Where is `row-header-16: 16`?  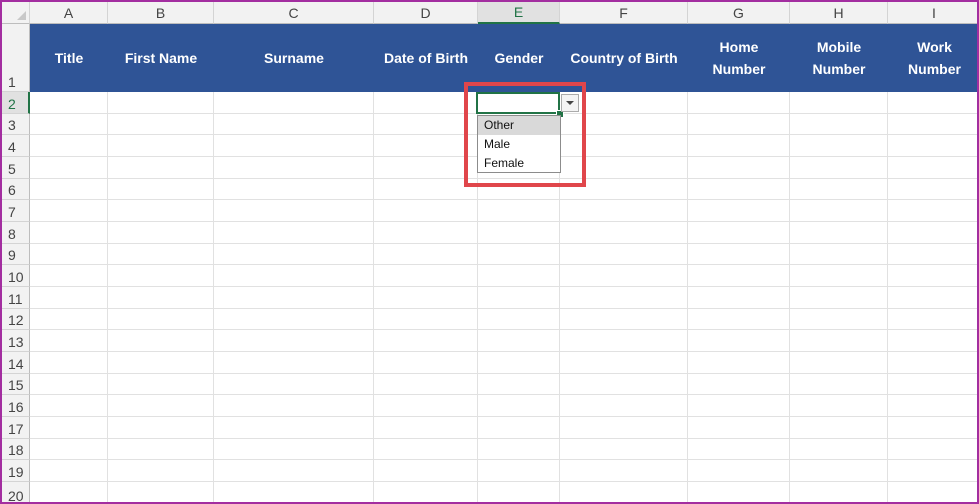
row-header-16: 16 is located at coordinates (16, 406).